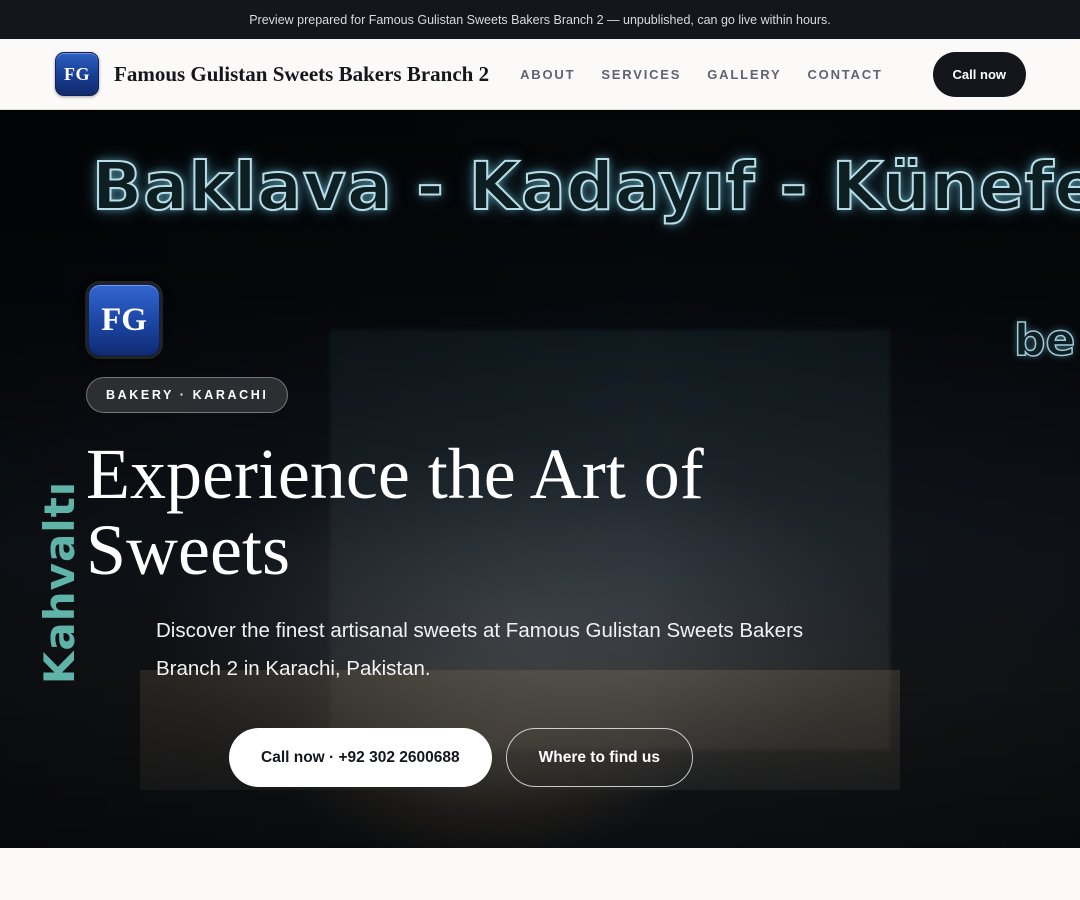 The width and height of the screenshot is (1080, 900). I want to click on hero-title: Experience the Art of Sweets, so click(395, 512).